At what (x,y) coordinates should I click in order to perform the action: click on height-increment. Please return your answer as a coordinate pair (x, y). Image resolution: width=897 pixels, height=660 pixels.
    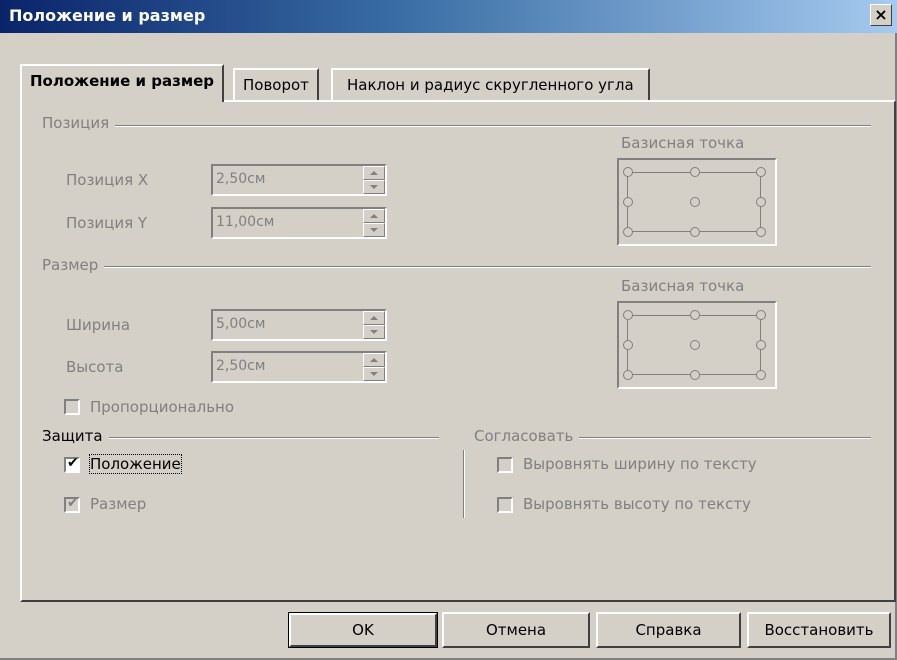
    Looking at the image, I should click on (374, 360).